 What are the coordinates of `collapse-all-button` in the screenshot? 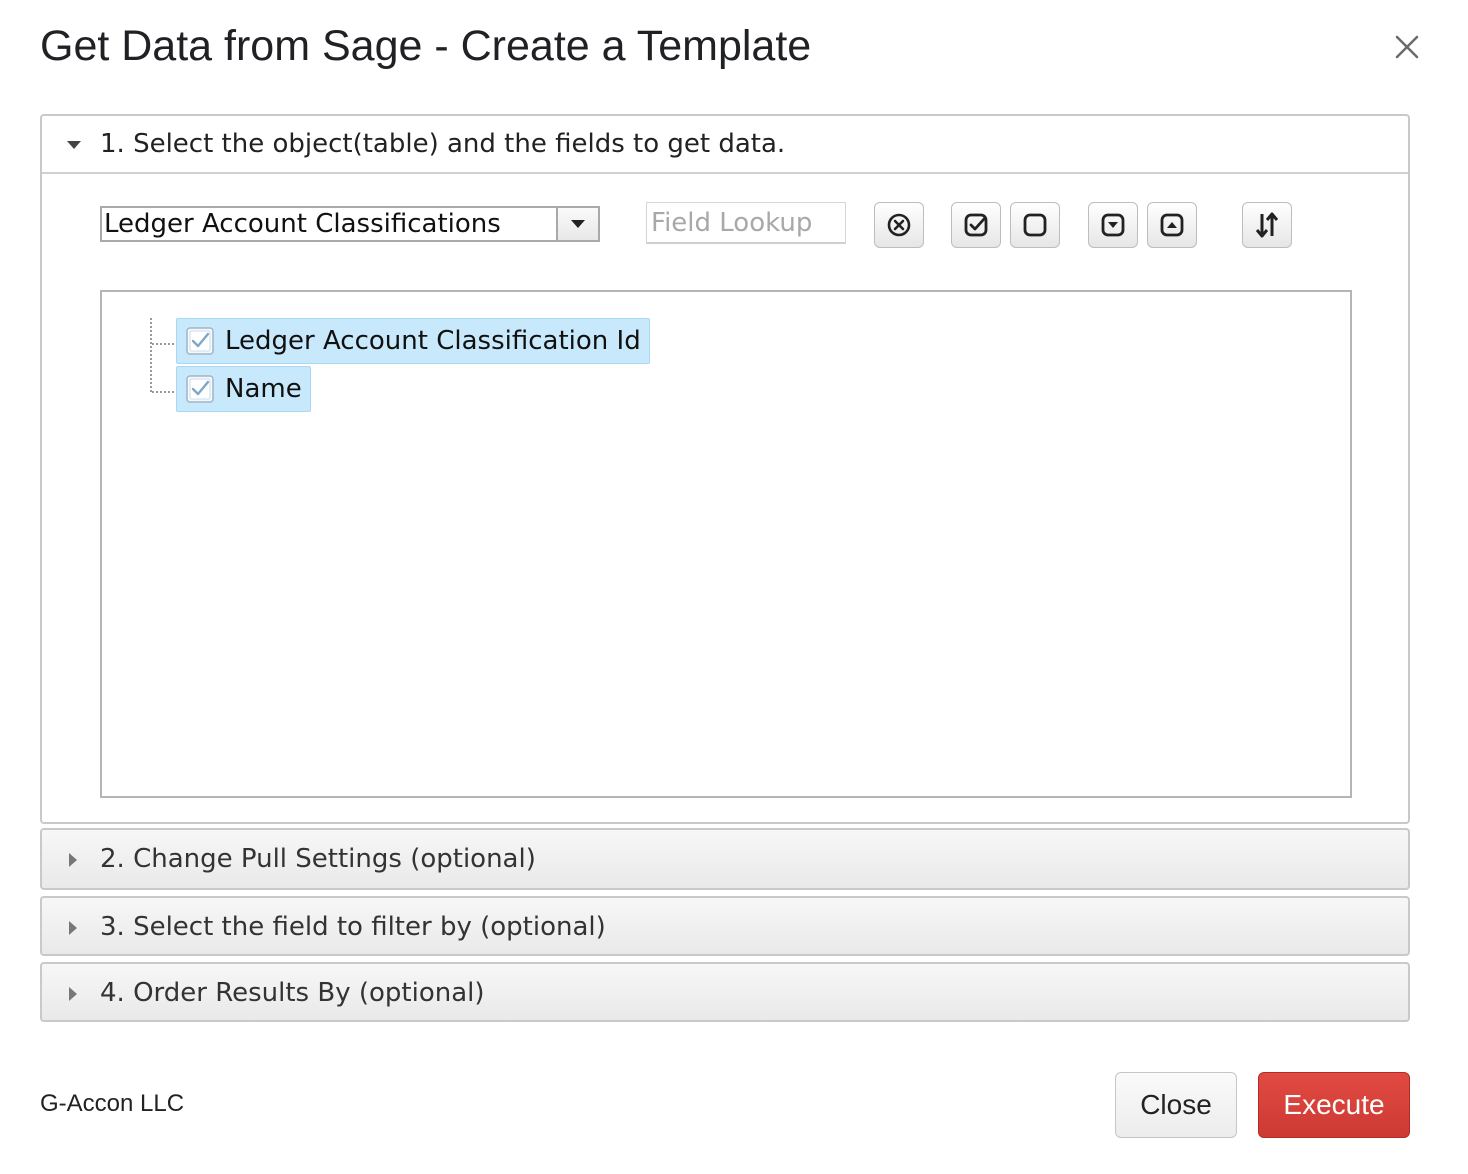 It's located at (1172, 225).